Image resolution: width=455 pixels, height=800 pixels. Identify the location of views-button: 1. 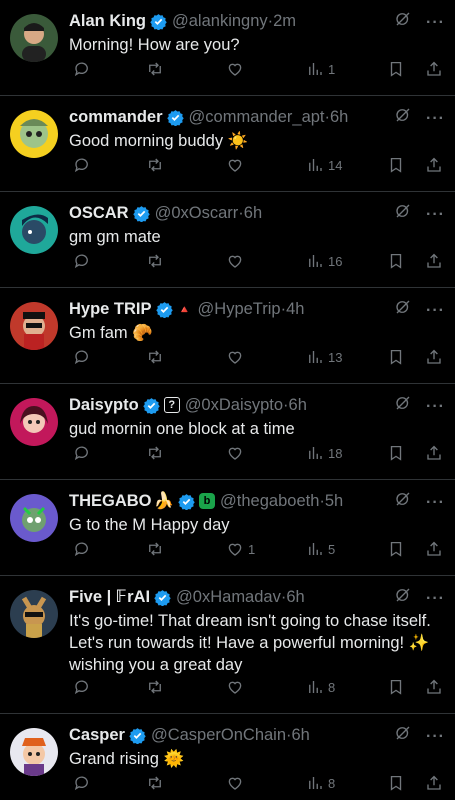
(318, 69).